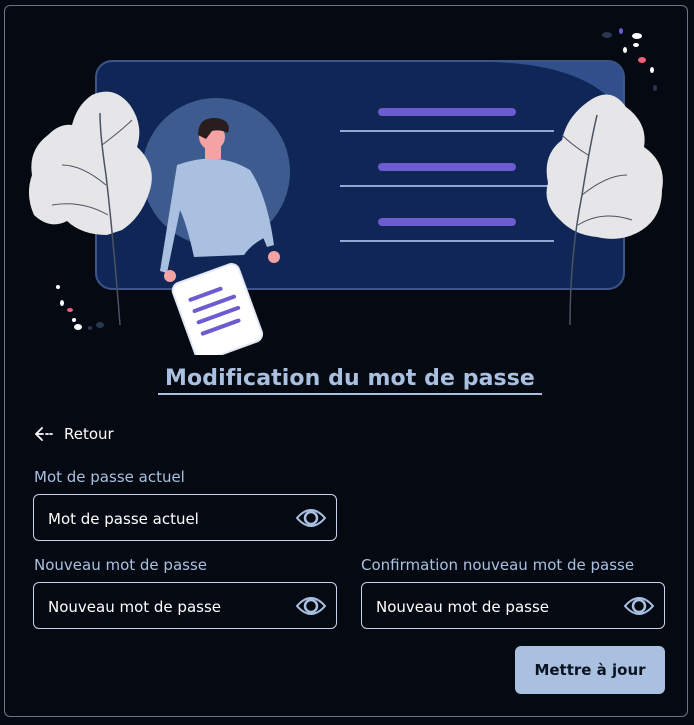  I want to click on confirm-password-label: Confirmation nouveau mot de passe, so click(498, 565).